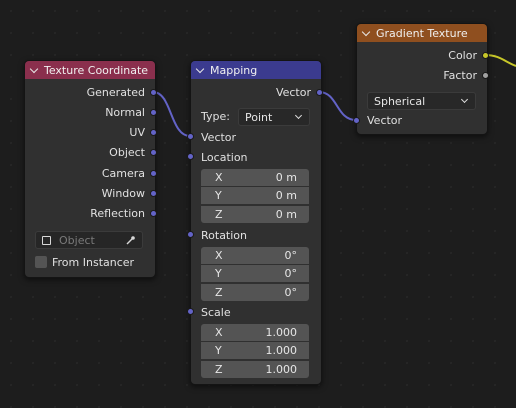 This screenshot has width=516, height=408. I want to click on node-title: Texture Coordinate, so click(96, 70).